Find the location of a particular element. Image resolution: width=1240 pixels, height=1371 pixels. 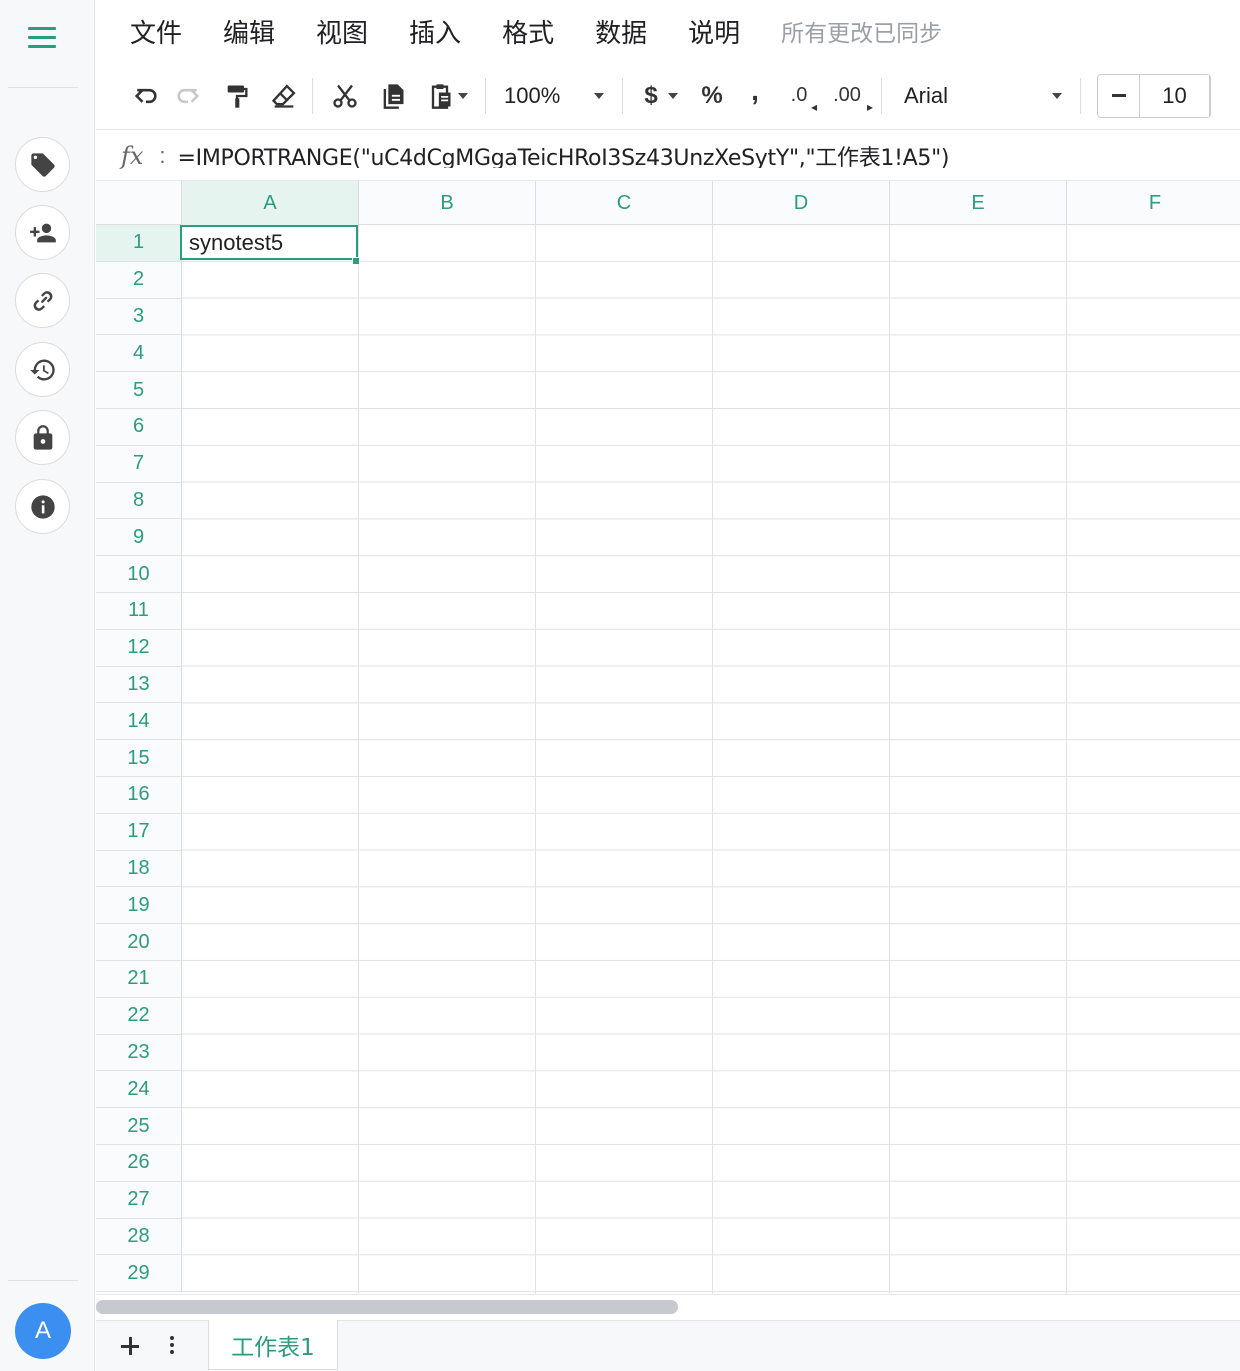

menu-help: 说明 is located at coordinates (714, 31).